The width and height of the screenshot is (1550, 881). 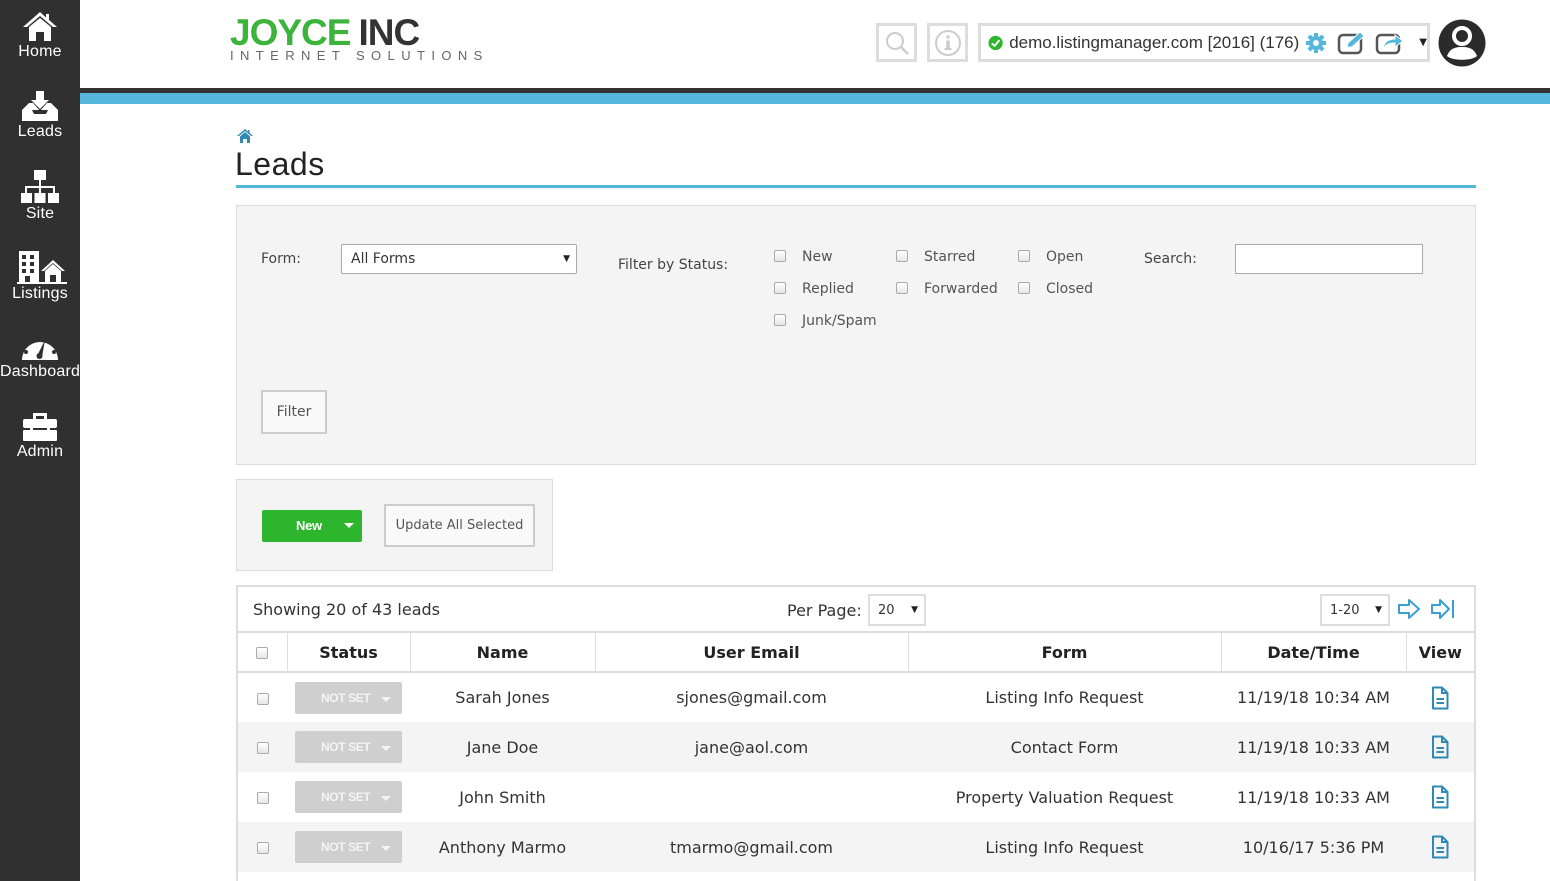 I want to click on status-label-open: Open, so click(x=1064, y=257).